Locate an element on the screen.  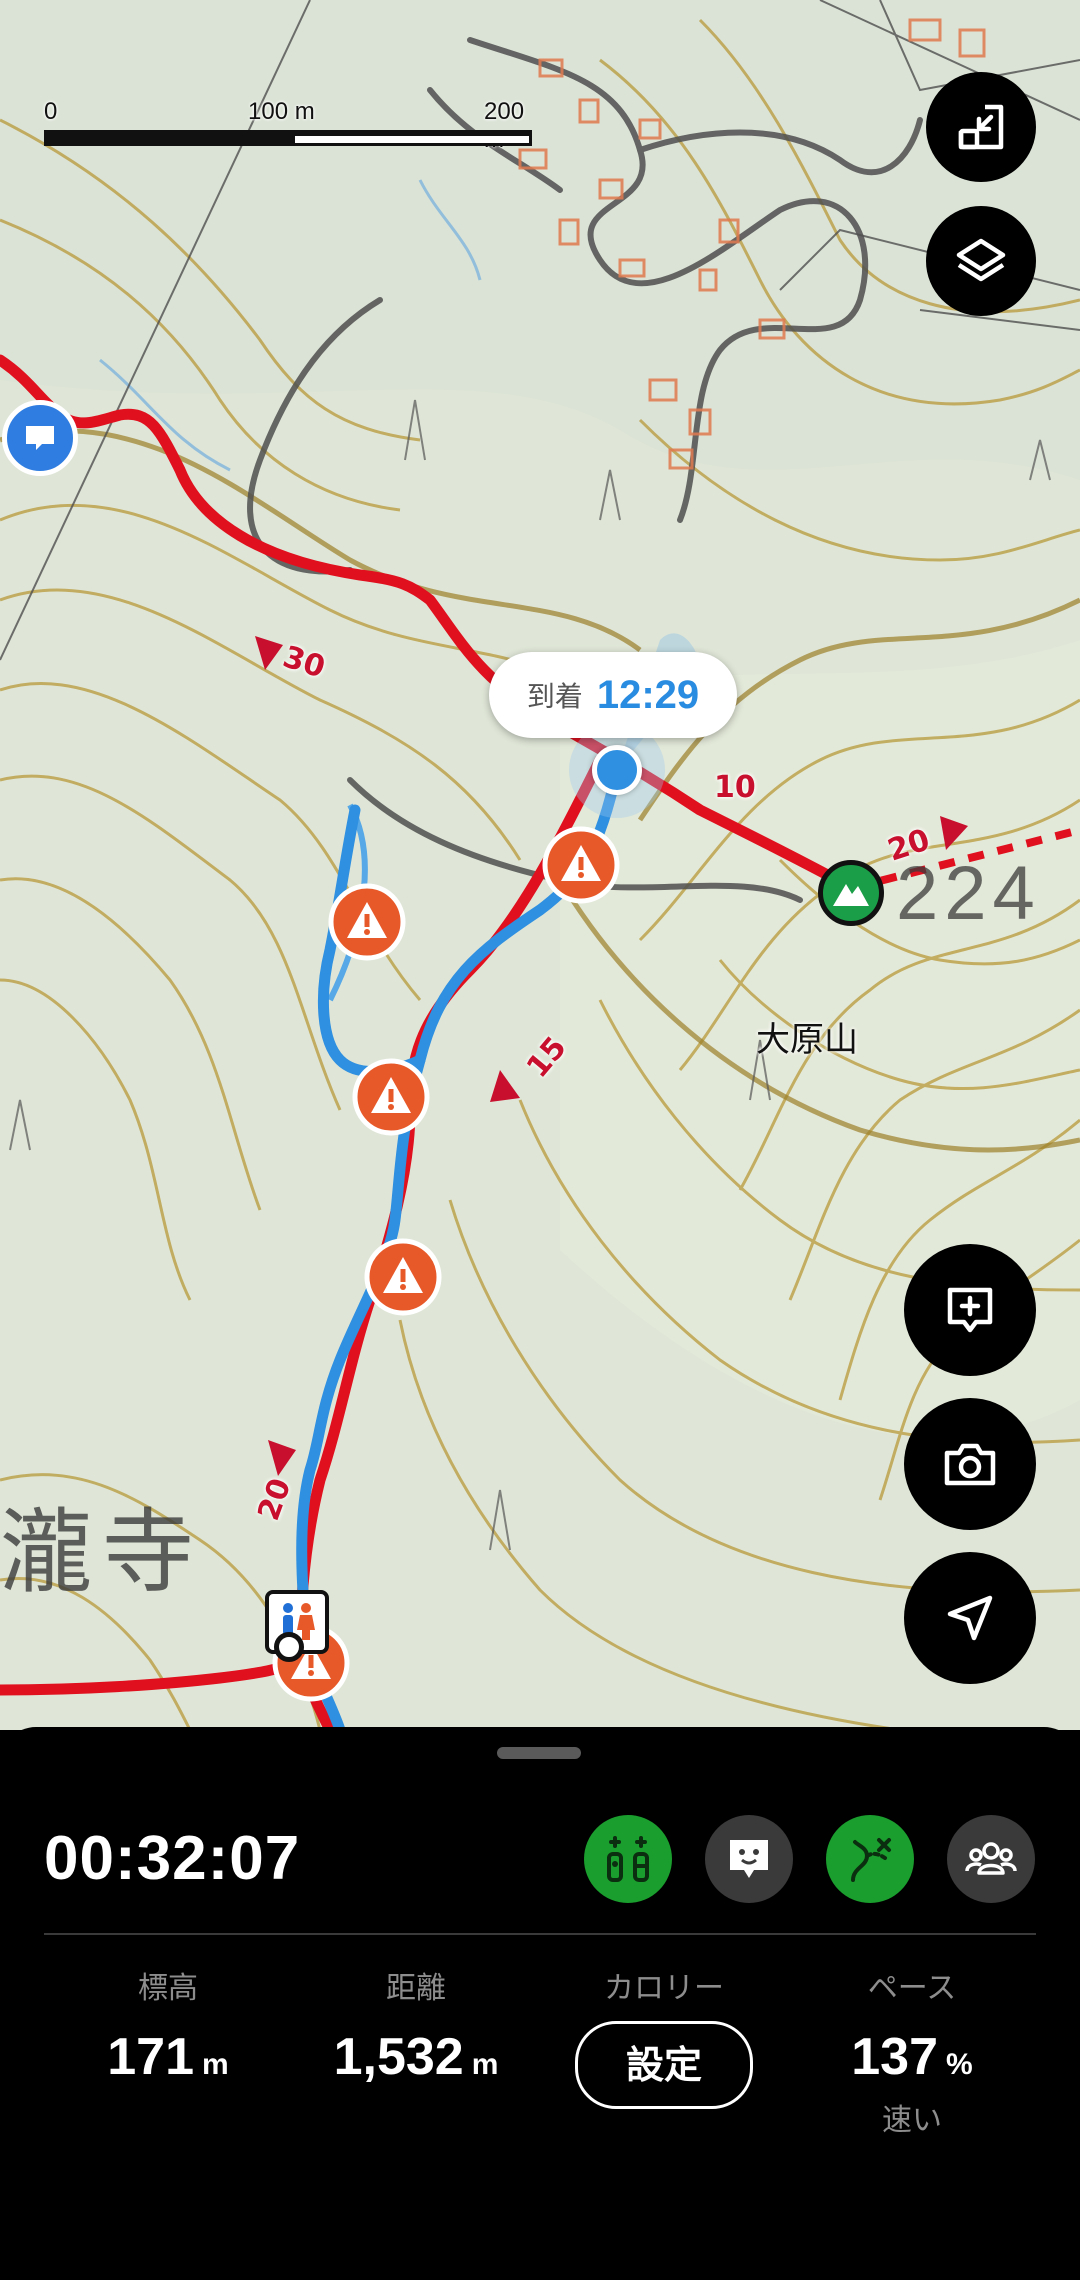
comment-marker is located at coordinates (40, 438).